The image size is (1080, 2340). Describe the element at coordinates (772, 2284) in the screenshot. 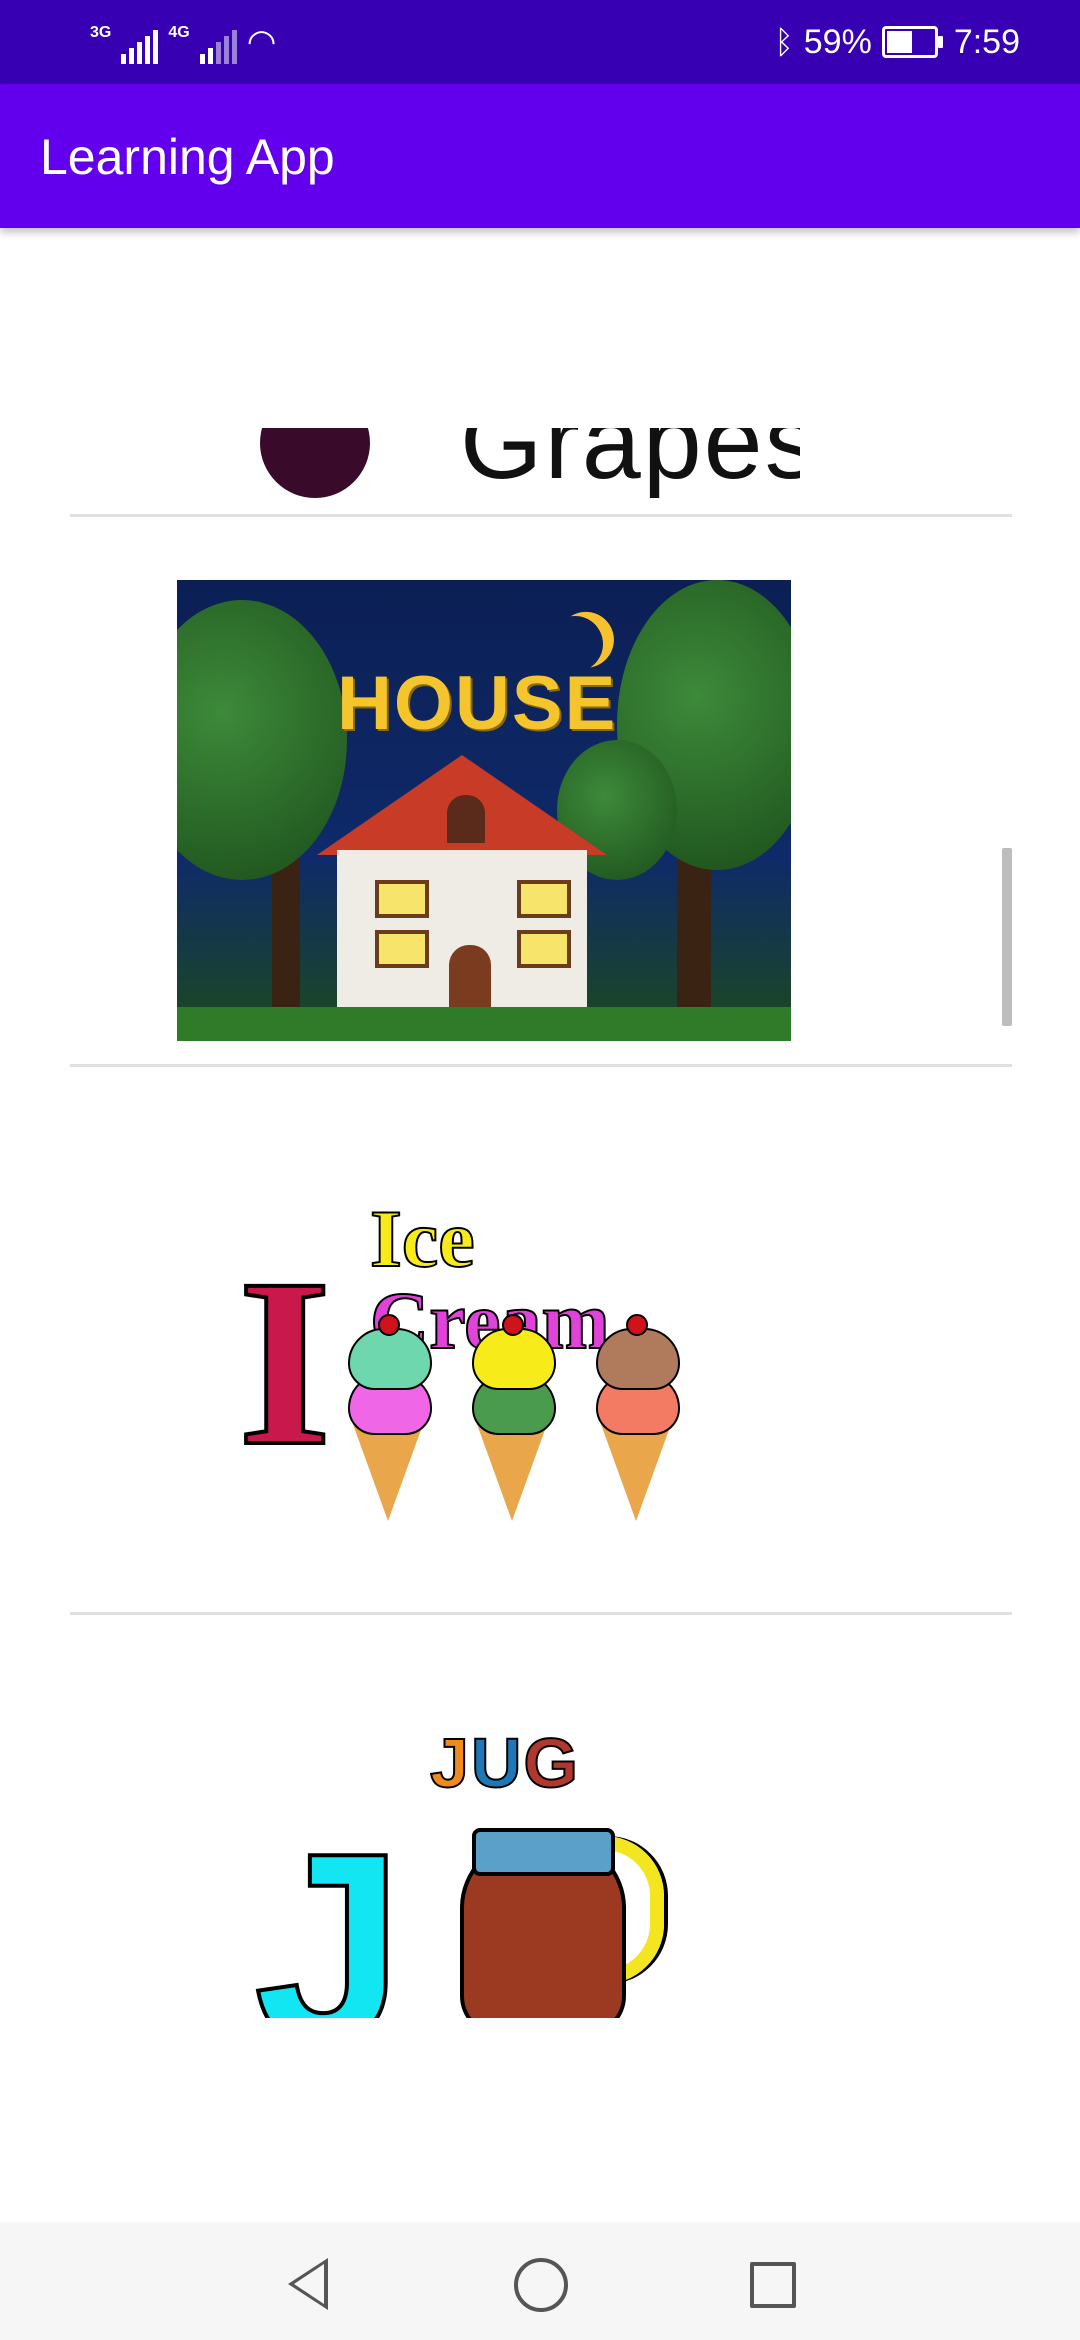

I see `recent-apps-icon` at that location.